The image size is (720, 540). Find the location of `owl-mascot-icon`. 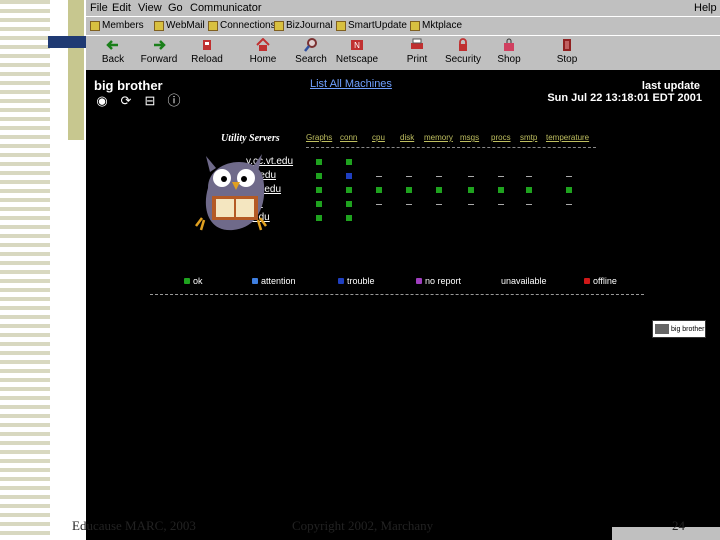

owl-mascot-icon is located at coordinates (231, 192).